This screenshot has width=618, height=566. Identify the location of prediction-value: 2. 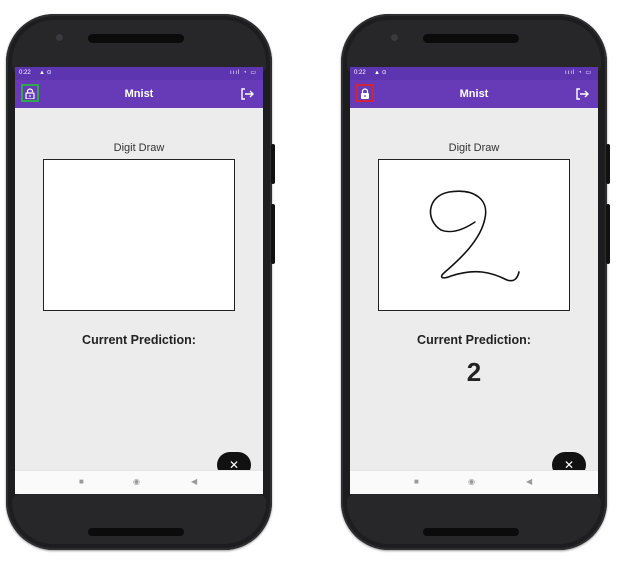
(474, 372).